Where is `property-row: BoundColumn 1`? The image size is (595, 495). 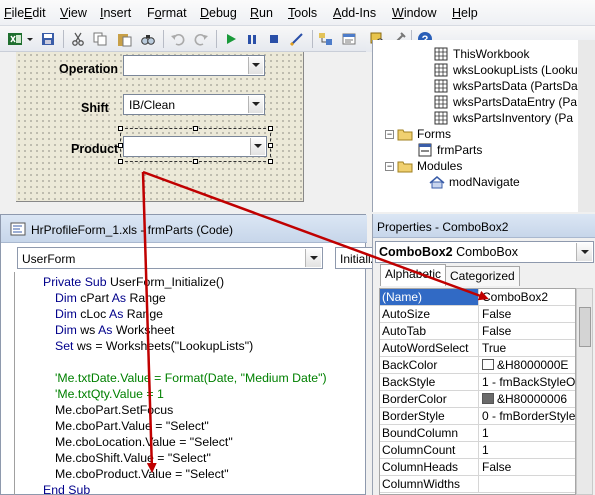 property-row: BoundColumn 1 is located at coordinates (477, 433).